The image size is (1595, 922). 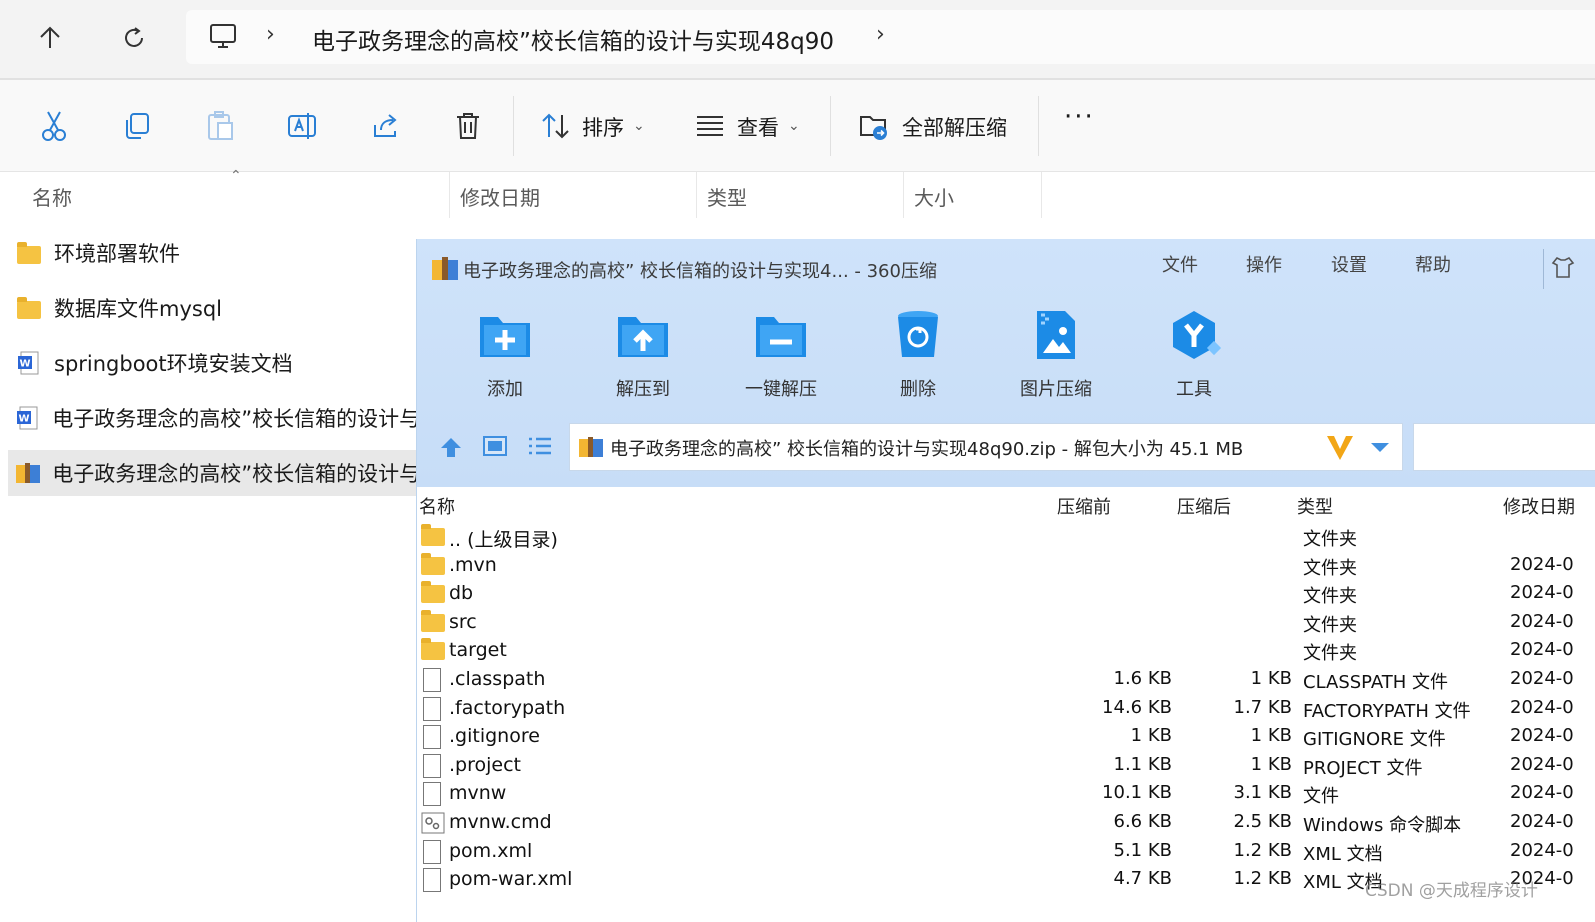 I want to click on zip-file-row: target 文件夹 2024-0, so click(x=1006, y=651).